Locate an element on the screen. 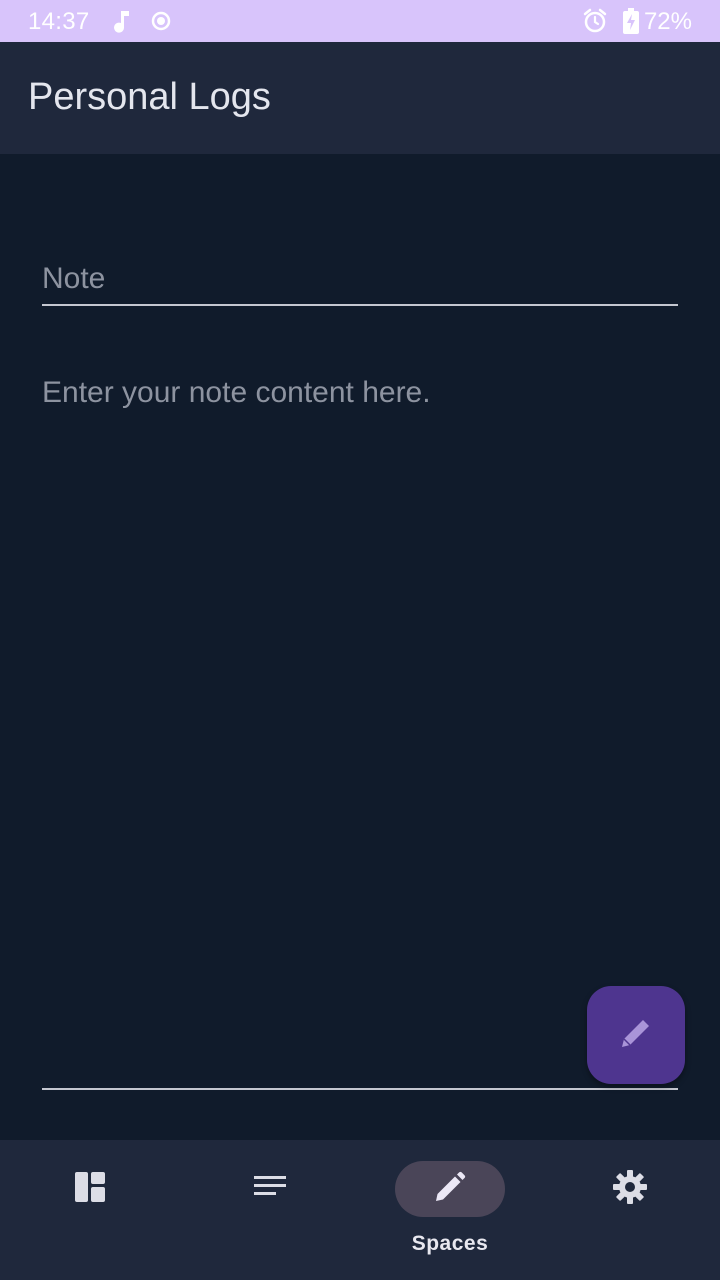 The image size is (720, 1280). edit-fab-button is located at coordinates (636, 1035).